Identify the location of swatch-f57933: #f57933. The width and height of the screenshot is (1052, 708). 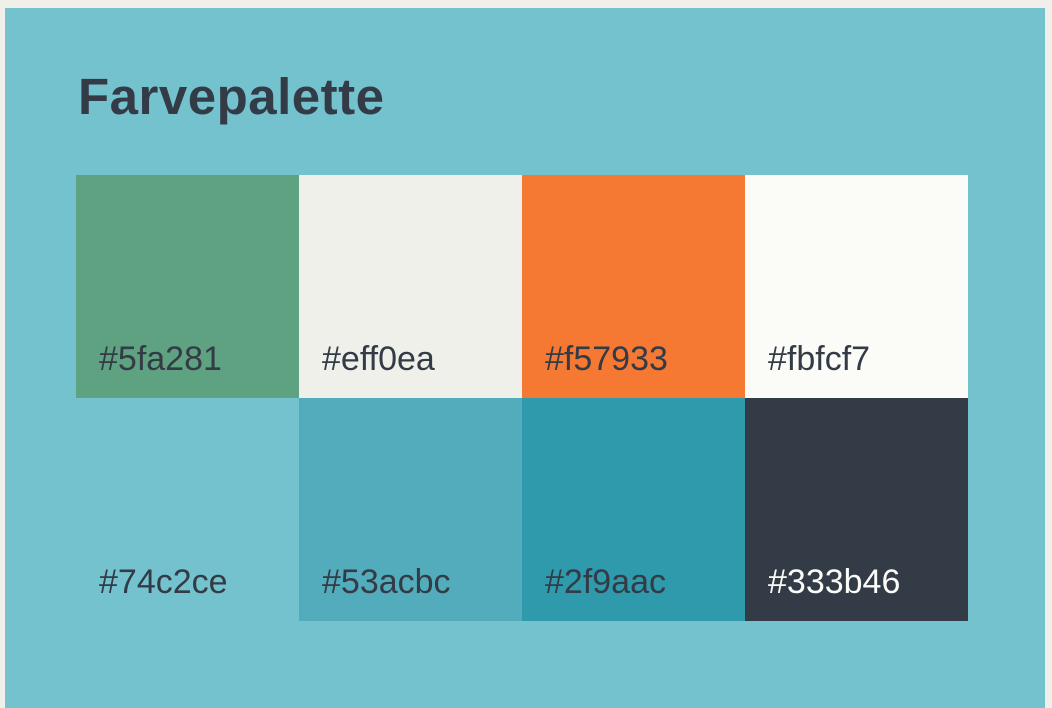
(633, 286).